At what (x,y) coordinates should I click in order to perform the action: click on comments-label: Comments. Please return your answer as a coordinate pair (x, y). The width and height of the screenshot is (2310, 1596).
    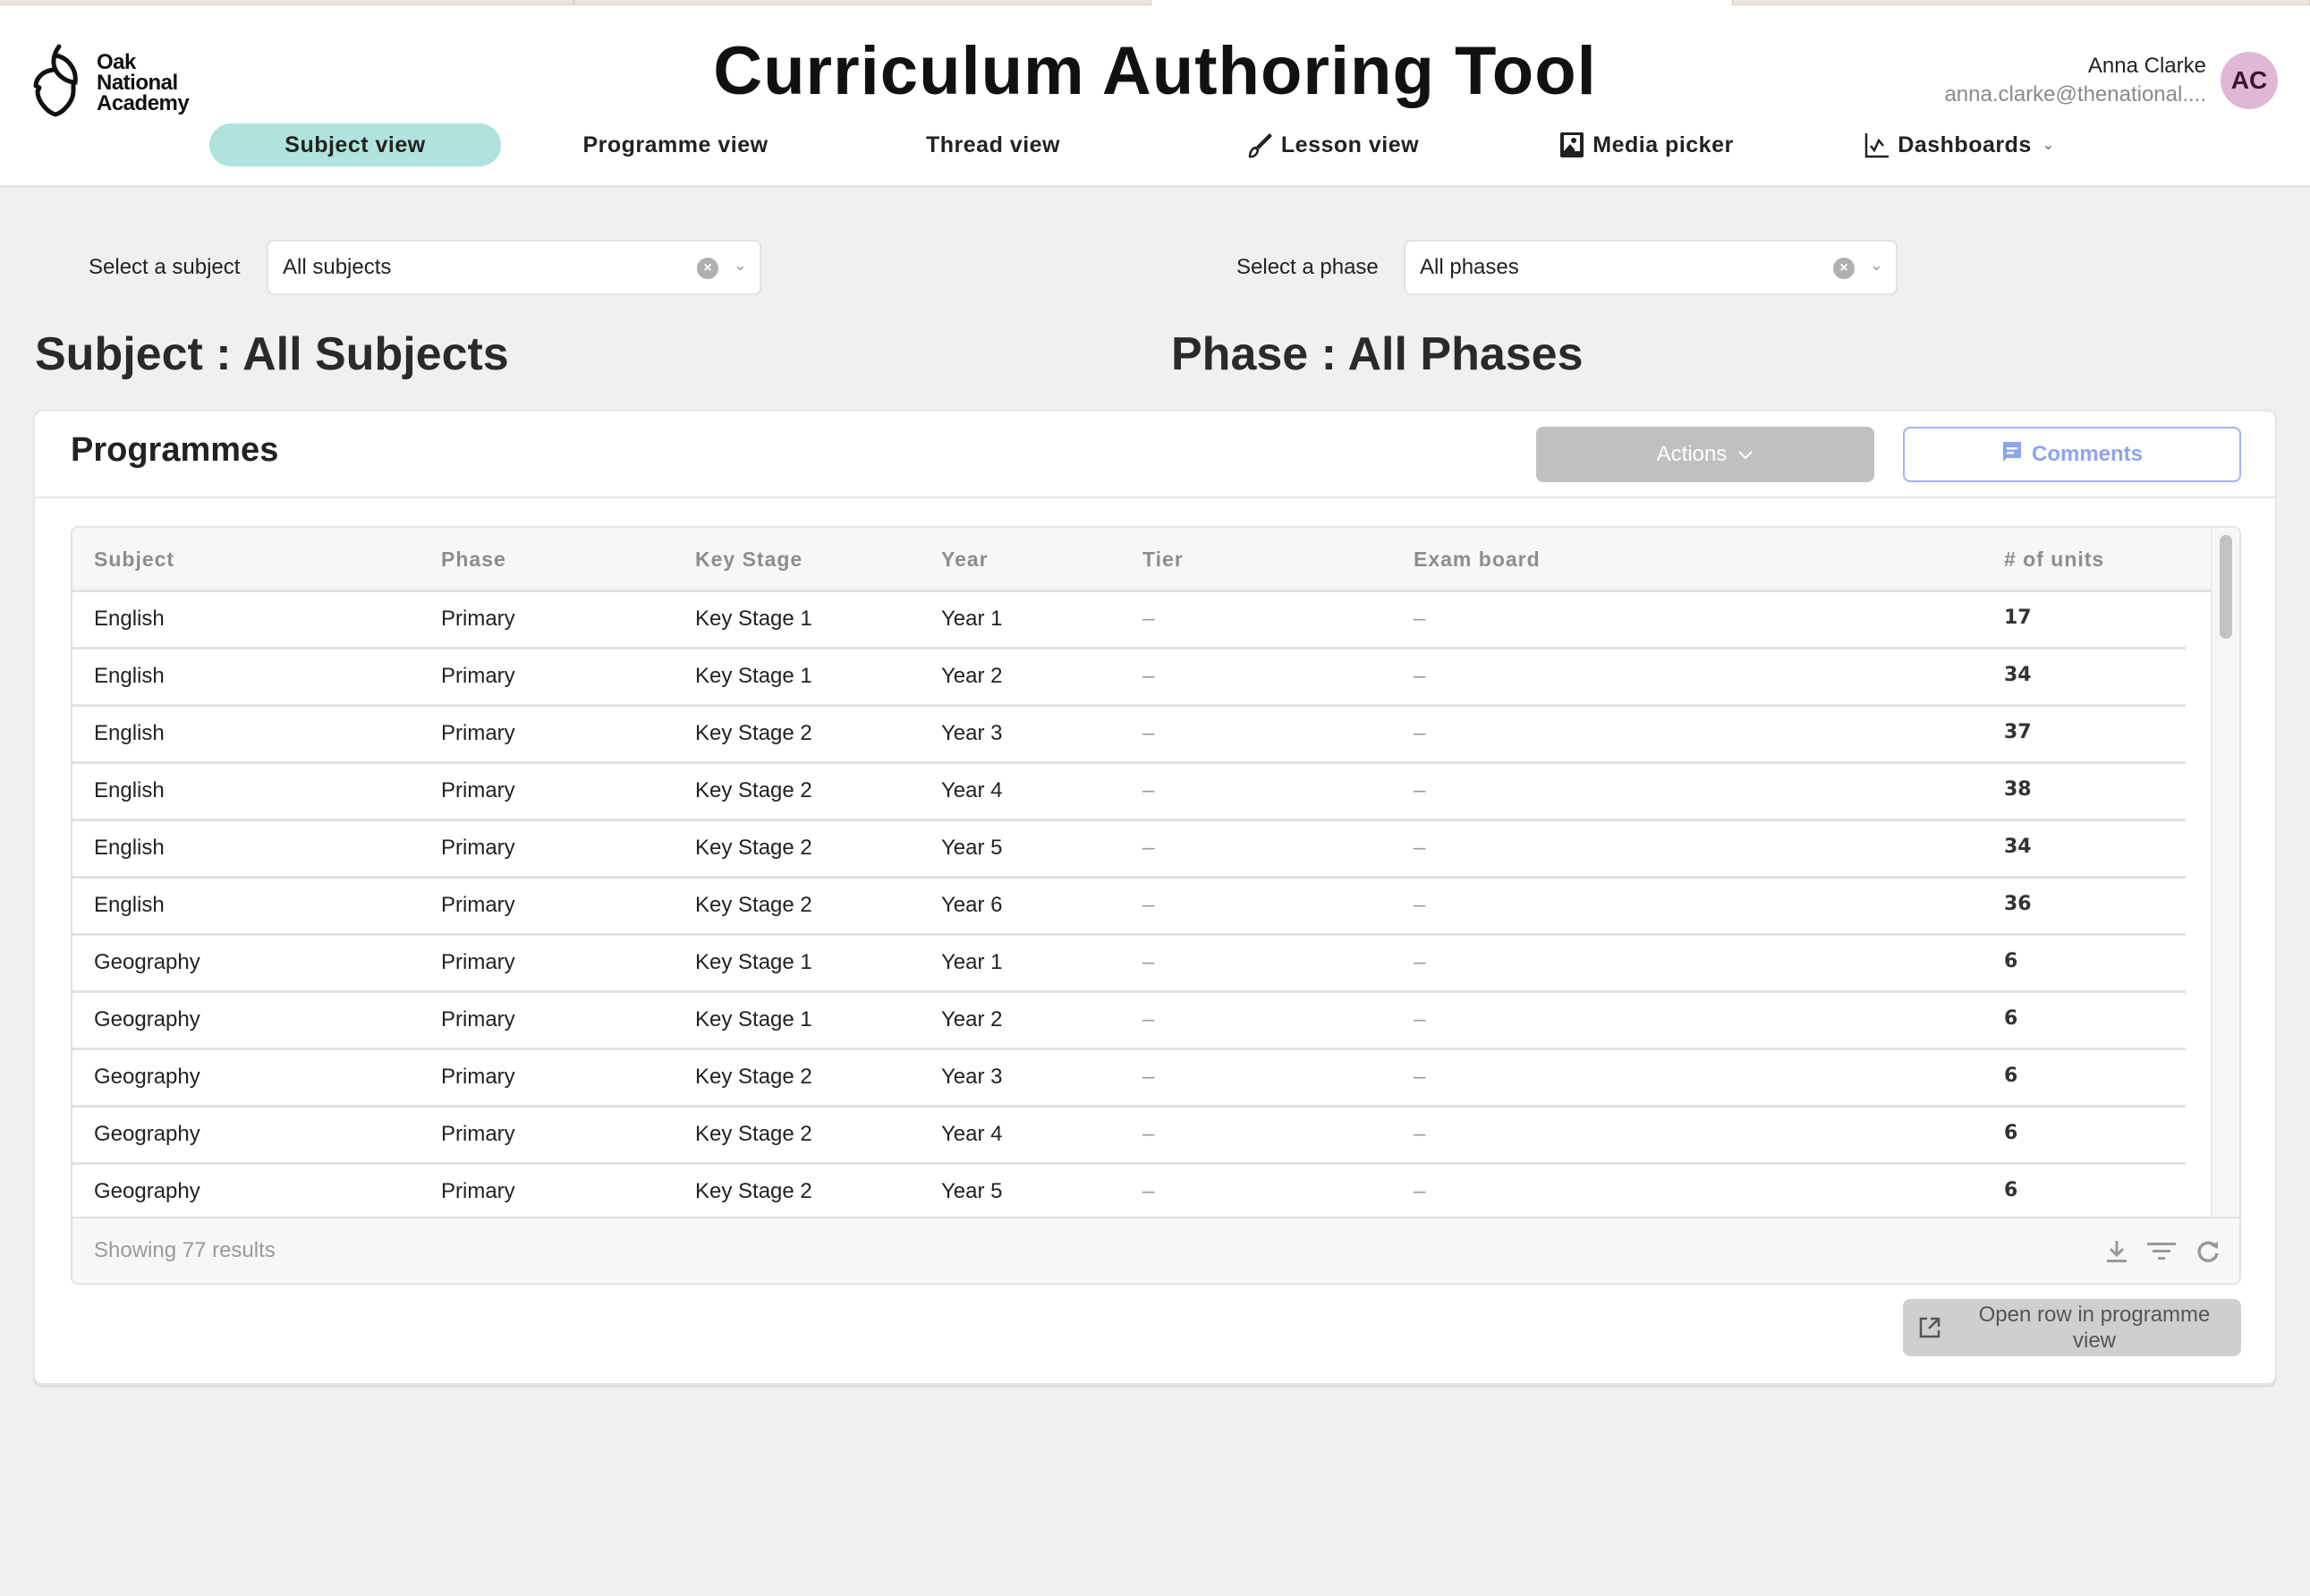
    Looking at the image, I should click on (2087, 454).